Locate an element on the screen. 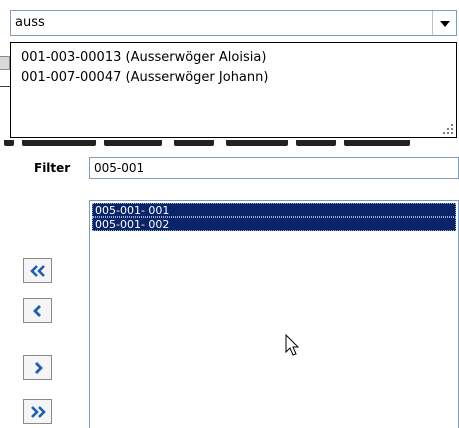 The width and height of the screenshot is (459, 428). move-right-button is located at coordinates (37, 367).